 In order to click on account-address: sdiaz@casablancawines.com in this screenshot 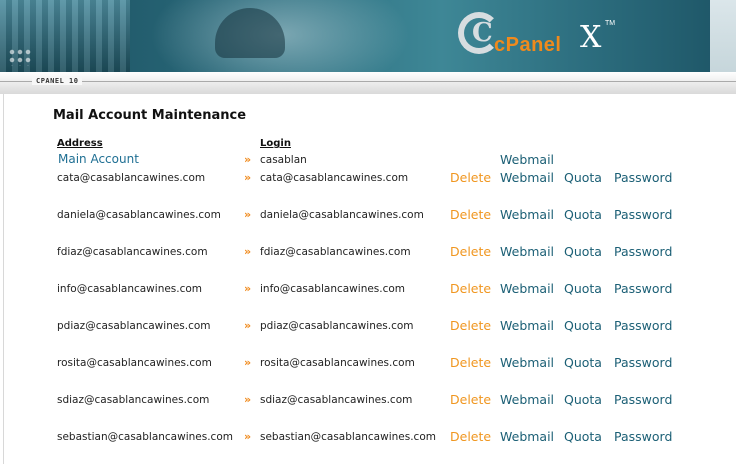, I will do `click(133, 400)`.